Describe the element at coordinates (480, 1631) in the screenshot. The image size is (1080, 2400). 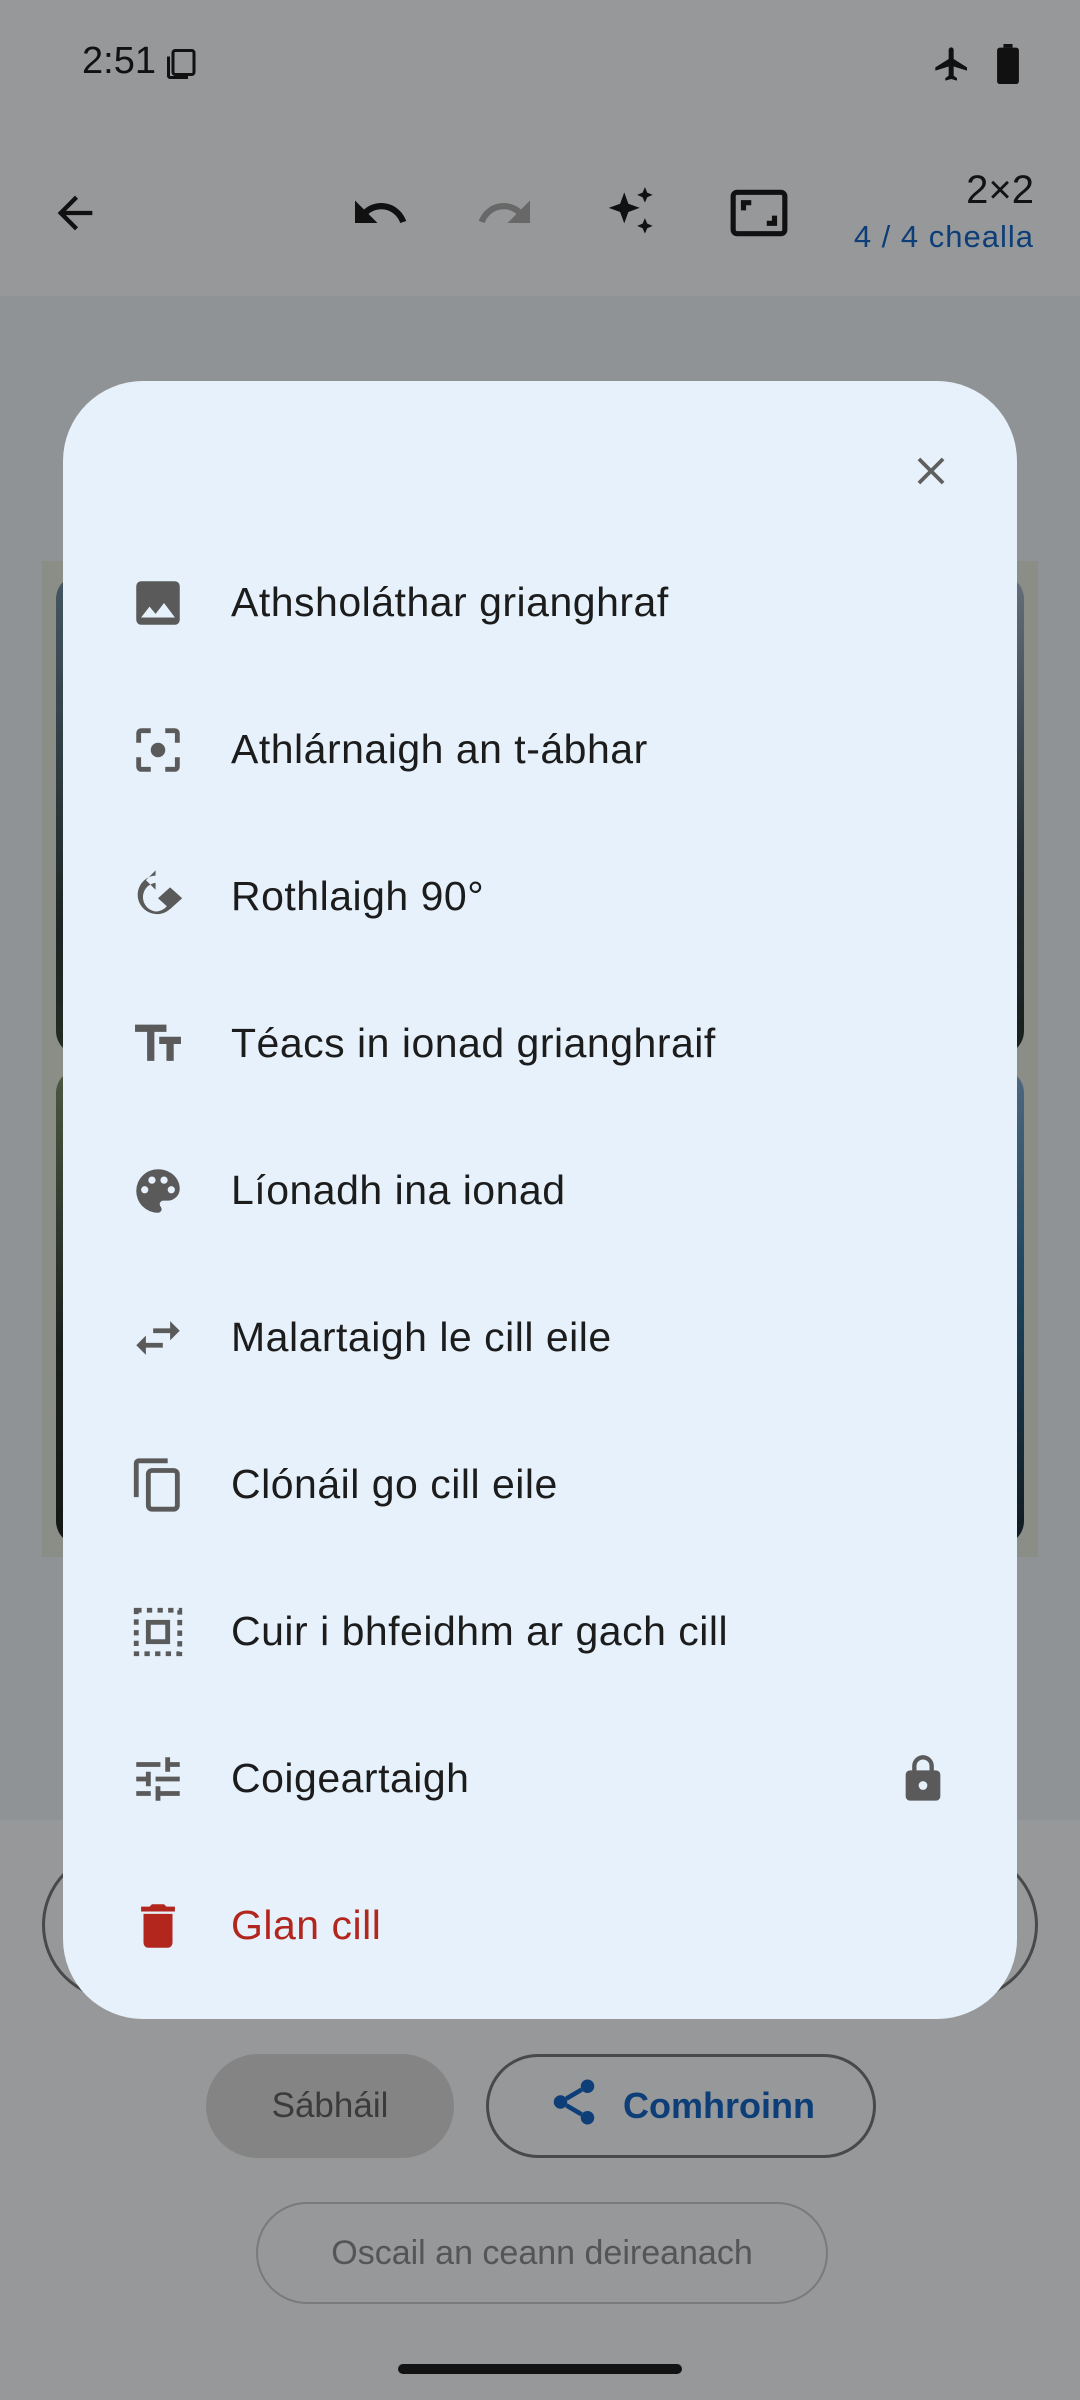
I see `menu-item-label: Cuir i bhfeidhm ar gach cill` at that location.